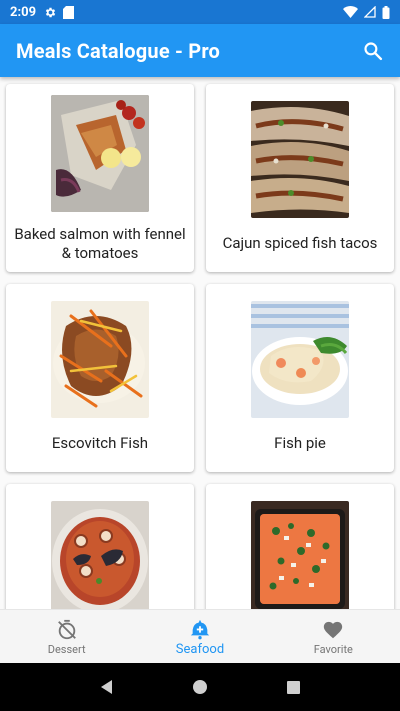  Describe the element at coordinates (300, 443) in the screenshot. I see `meal-name: Fish pie` at that location.